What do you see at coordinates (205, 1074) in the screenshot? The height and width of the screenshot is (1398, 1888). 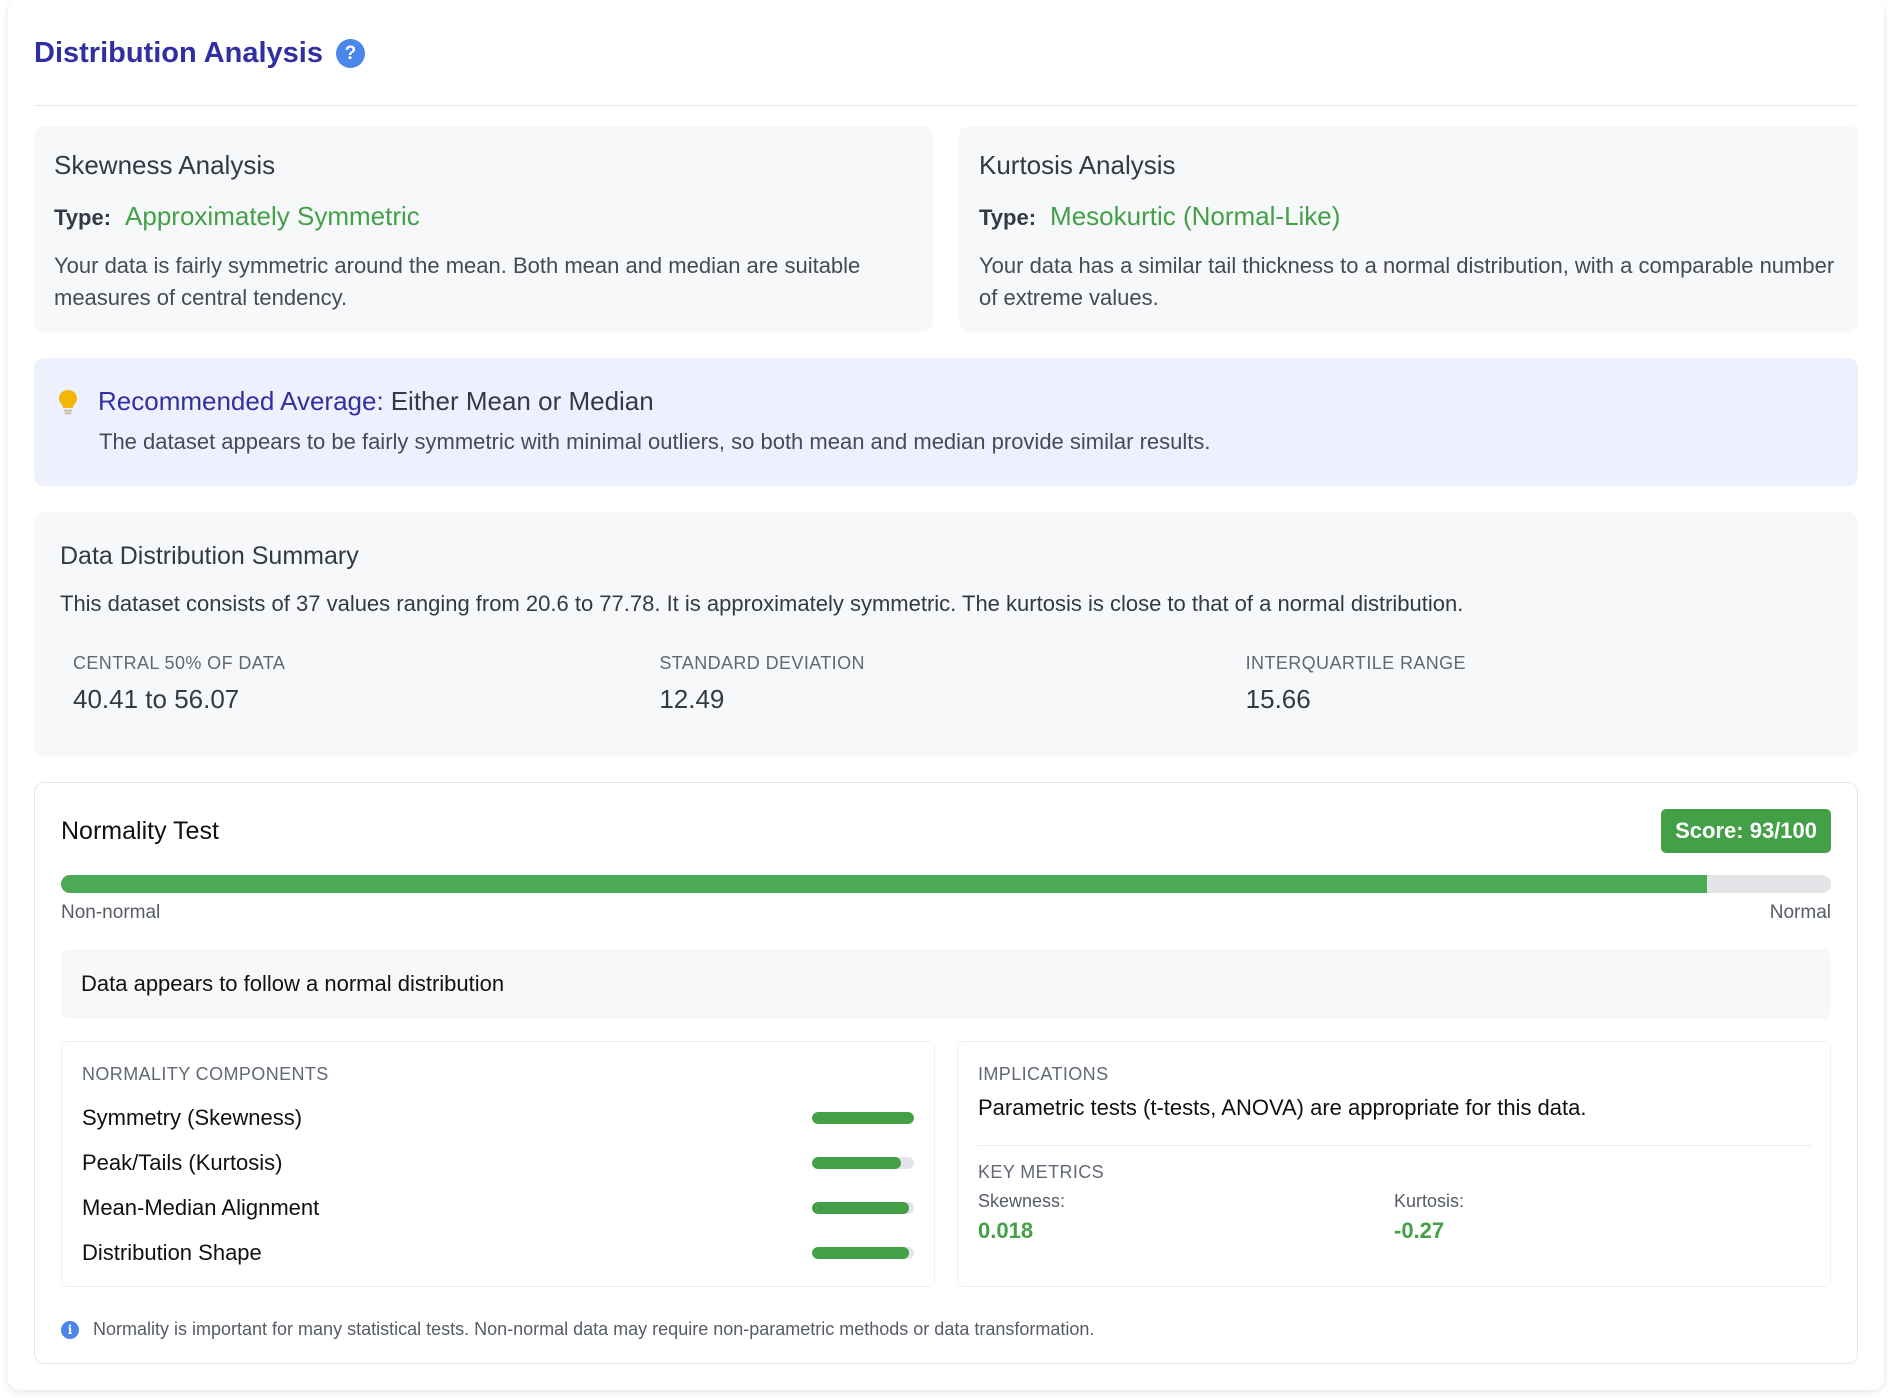 I see `components-label: NORMALITY COMPONENTS` at bounding box center [205, 1074].